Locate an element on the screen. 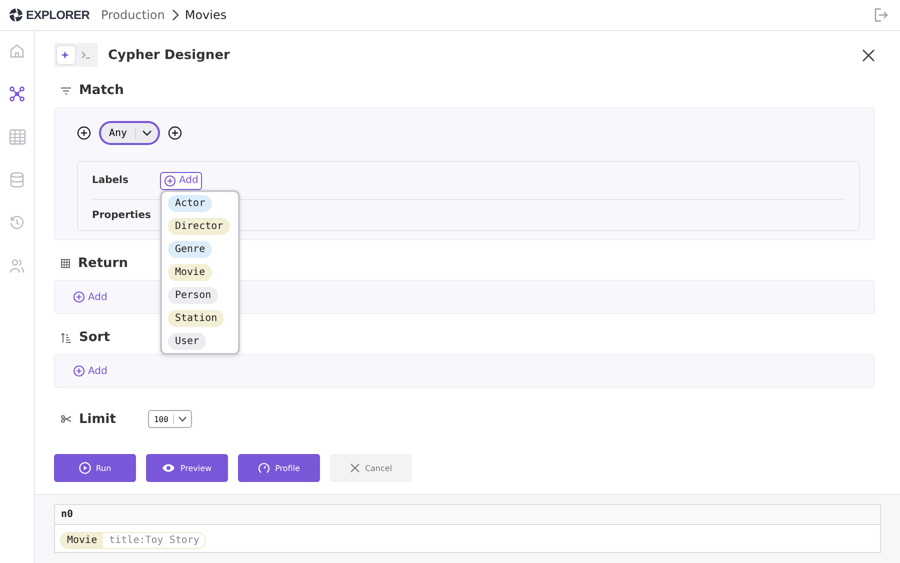 The height and width of the screenshot is (563, 900). scissors-icon is located at coordinates (66, 419).